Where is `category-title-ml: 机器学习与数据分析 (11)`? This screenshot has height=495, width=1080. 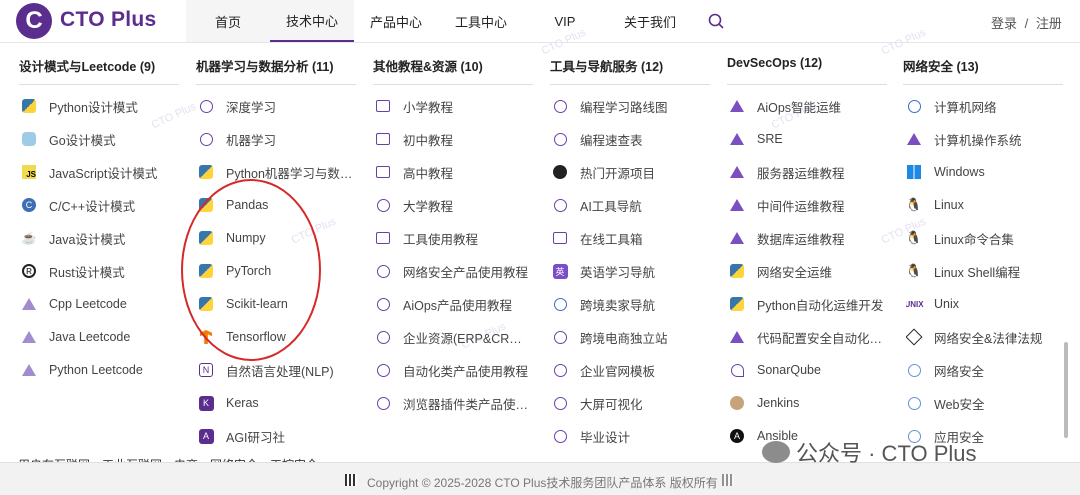 category-title-ml: 机器学习与数据分析 (11) is located at coordinates (265, 65).